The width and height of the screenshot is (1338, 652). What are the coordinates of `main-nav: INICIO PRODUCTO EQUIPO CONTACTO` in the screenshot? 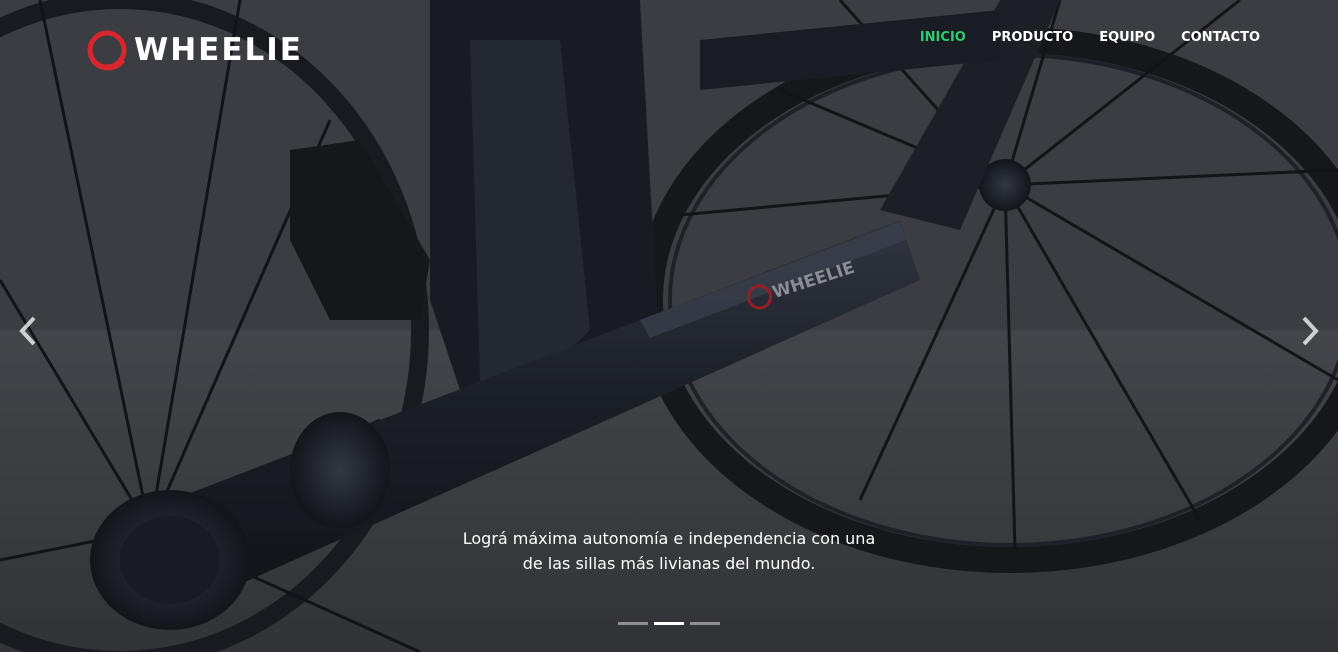 It's located at (1090, 37).